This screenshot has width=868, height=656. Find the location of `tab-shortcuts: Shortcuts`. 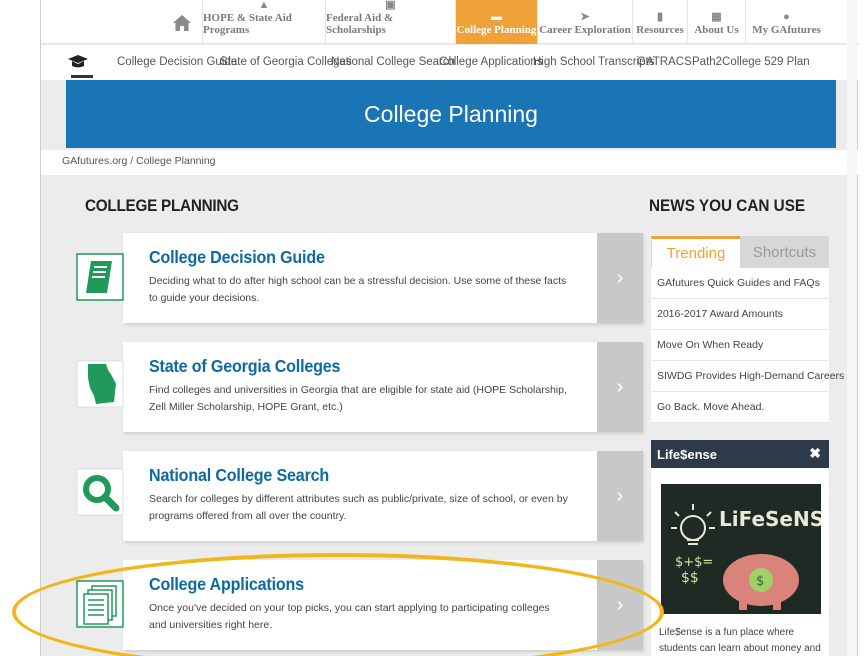

tab-shortcuts: Shortcuts is located at coordinates (784, 252).